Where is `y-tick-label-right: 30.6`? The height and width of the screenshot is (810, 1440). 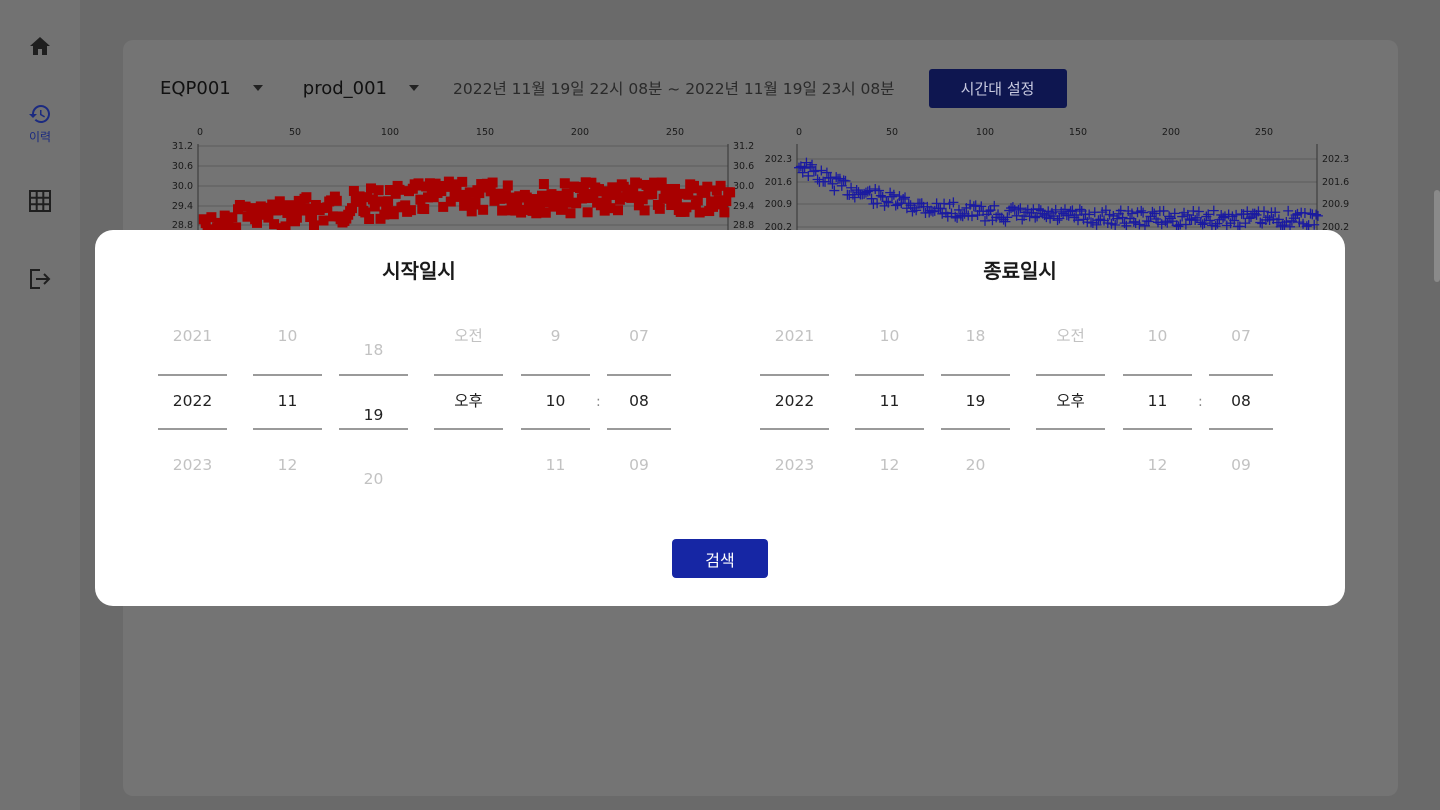
y-tick-label-right: 30.6 is located at coordinates (743, 166).